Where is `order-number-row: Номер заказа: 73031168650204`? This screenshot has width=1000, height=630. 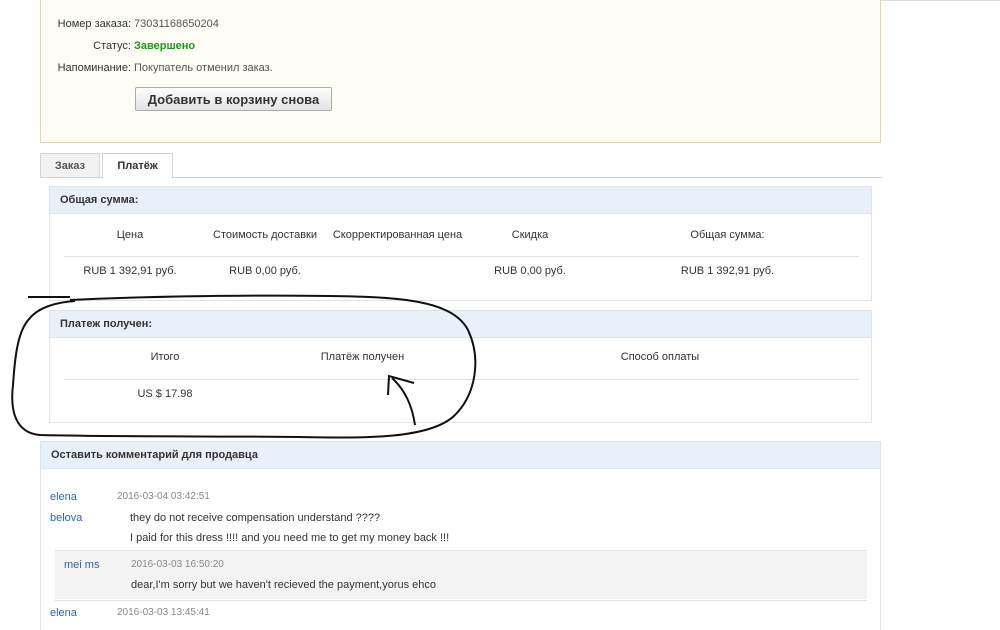
order-number-row: Номер заказа: 73031168650204 is located at coordinates (461, 25).